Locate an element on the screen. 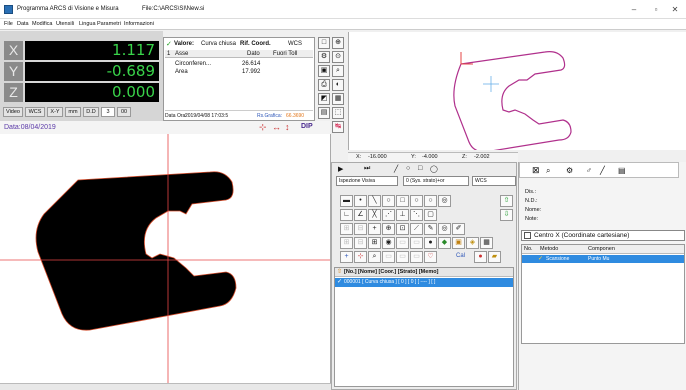 The height and width of the screenshot is (390, 686). target-icon: ⊕ is located at coordinates (338, 43).